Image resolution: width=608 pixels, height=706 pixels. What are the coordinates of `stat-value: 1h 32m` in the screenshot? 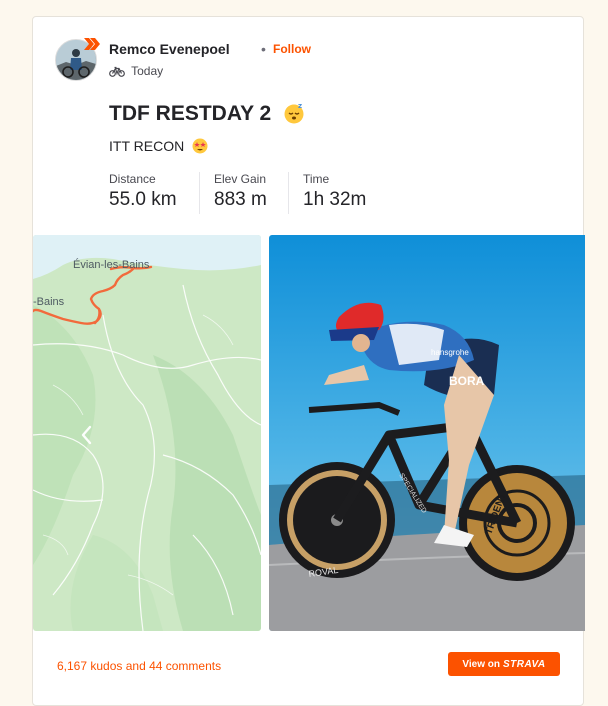 It's located at (335, 199).